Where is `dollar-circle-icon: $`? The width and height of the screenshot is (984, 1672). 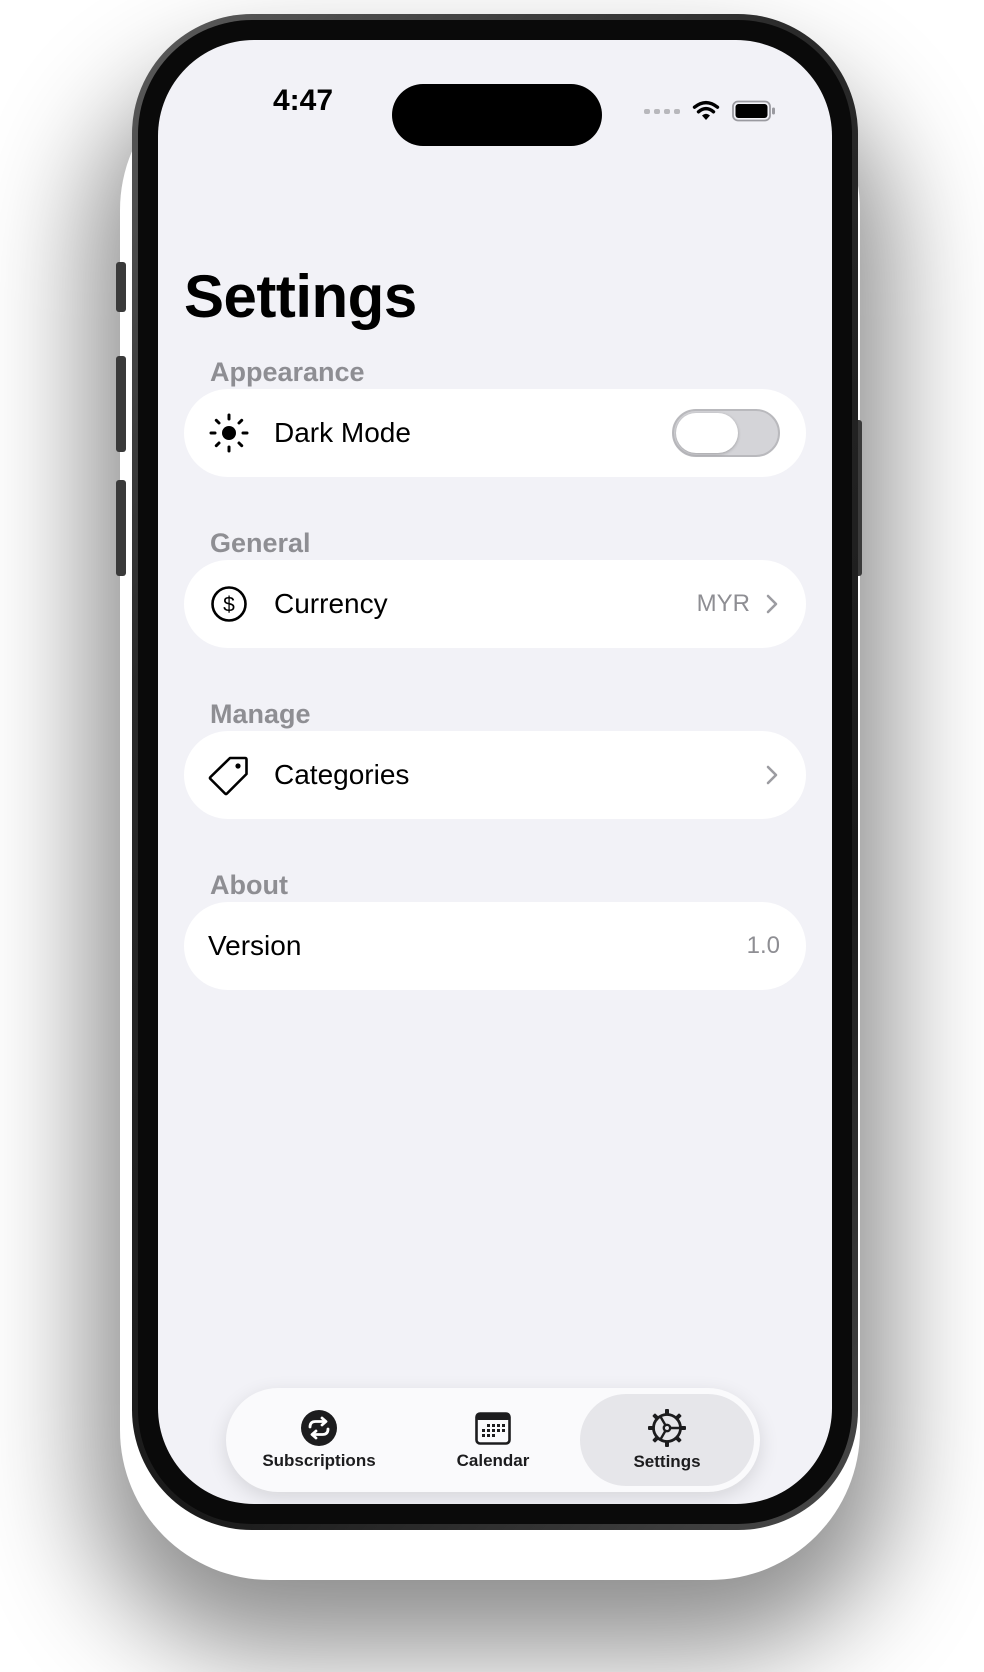
dollar-circle-icon: $ is located at coordinates (229, 604).